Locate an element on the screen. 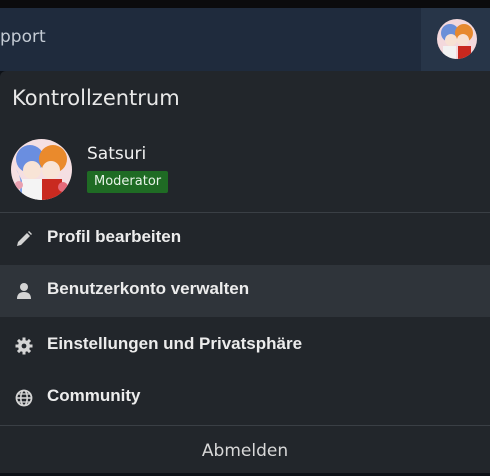  menu-item-label: Community is located at coordinates (94, 395).